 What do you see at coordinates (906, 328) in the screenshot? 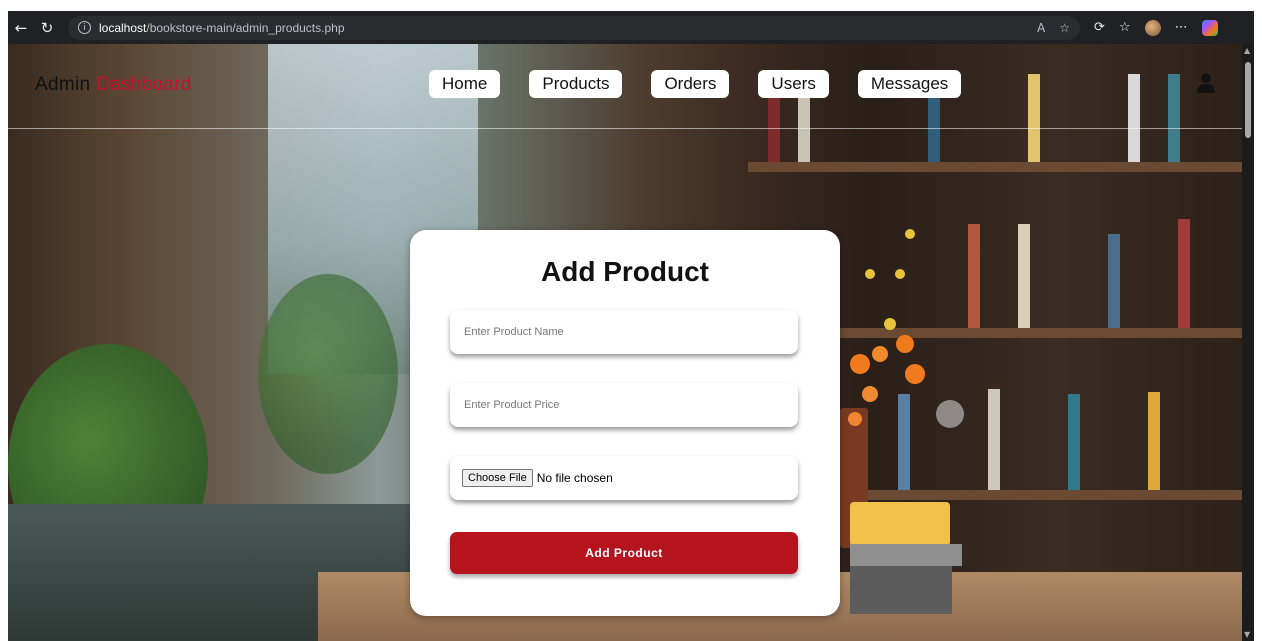
I see `background-flowers` at bounding box center [906, 328].